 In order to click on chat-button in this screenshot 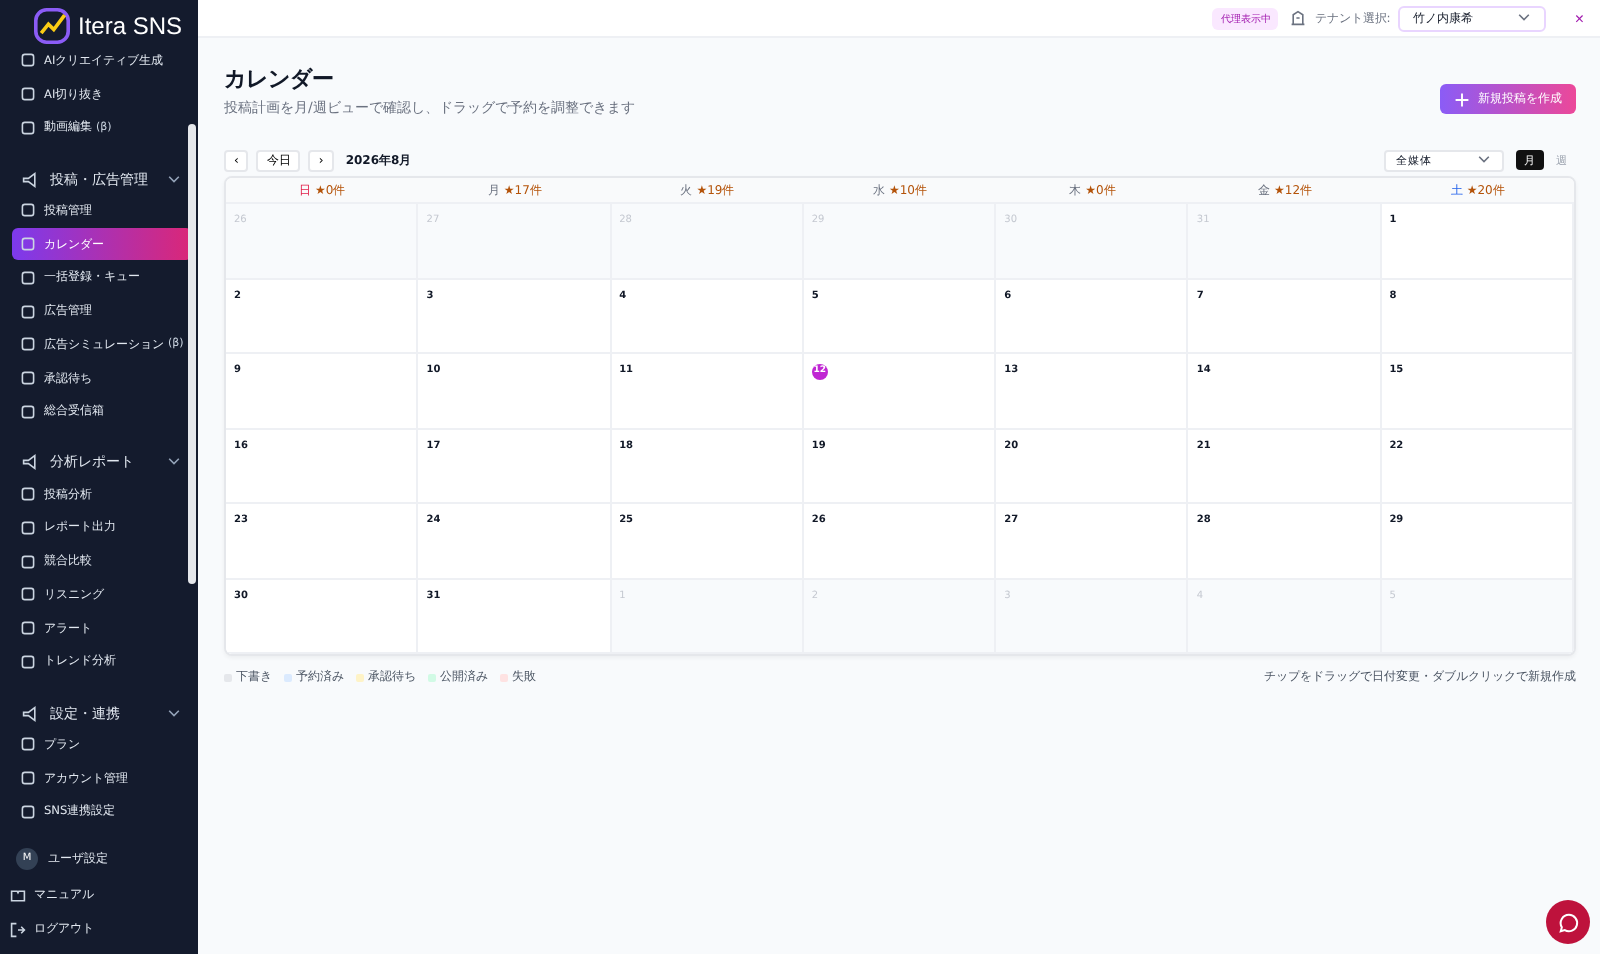, I will do `click(1568, 922)`.